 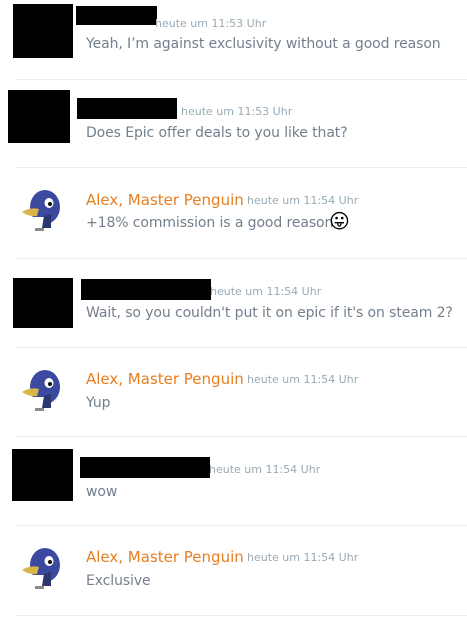 I want to click on message-text: +18% commission is a good reason, so click(x=210, y=223).